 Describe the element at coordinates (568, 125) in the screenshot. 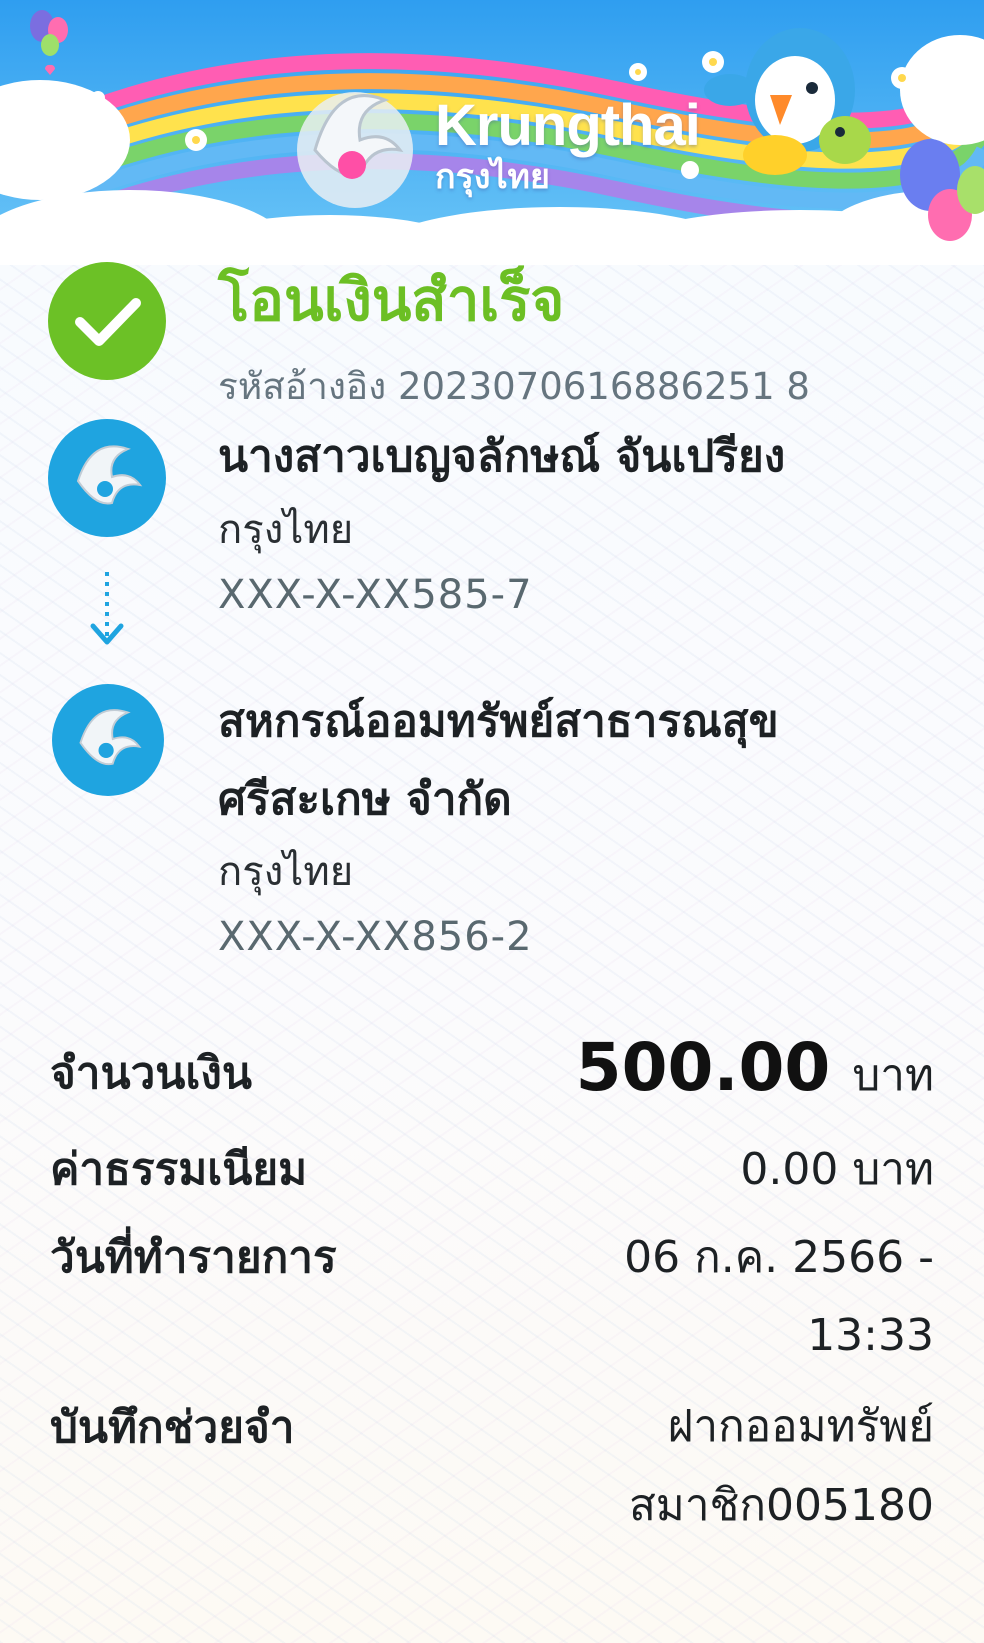

I see `brand-name-en: Krungthai` at that location.